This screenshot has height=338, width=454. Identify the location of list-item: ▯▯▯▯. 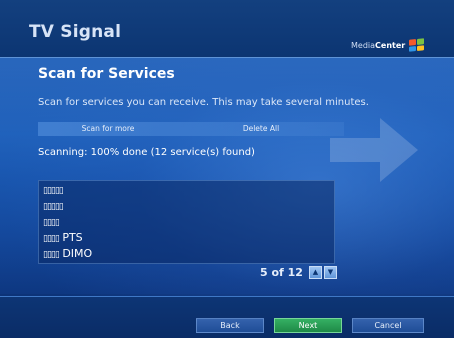
(51, 221).